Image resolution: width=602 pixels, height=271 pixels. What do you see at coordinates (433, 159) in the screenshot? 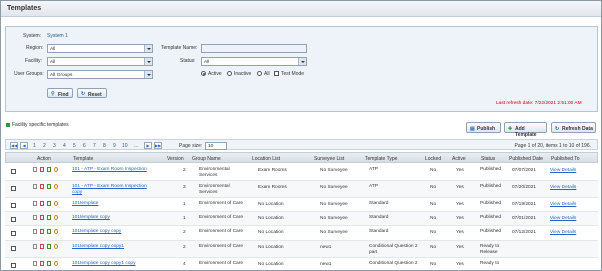
I see `col-locked: Locked` at bounding box center [433, 159].